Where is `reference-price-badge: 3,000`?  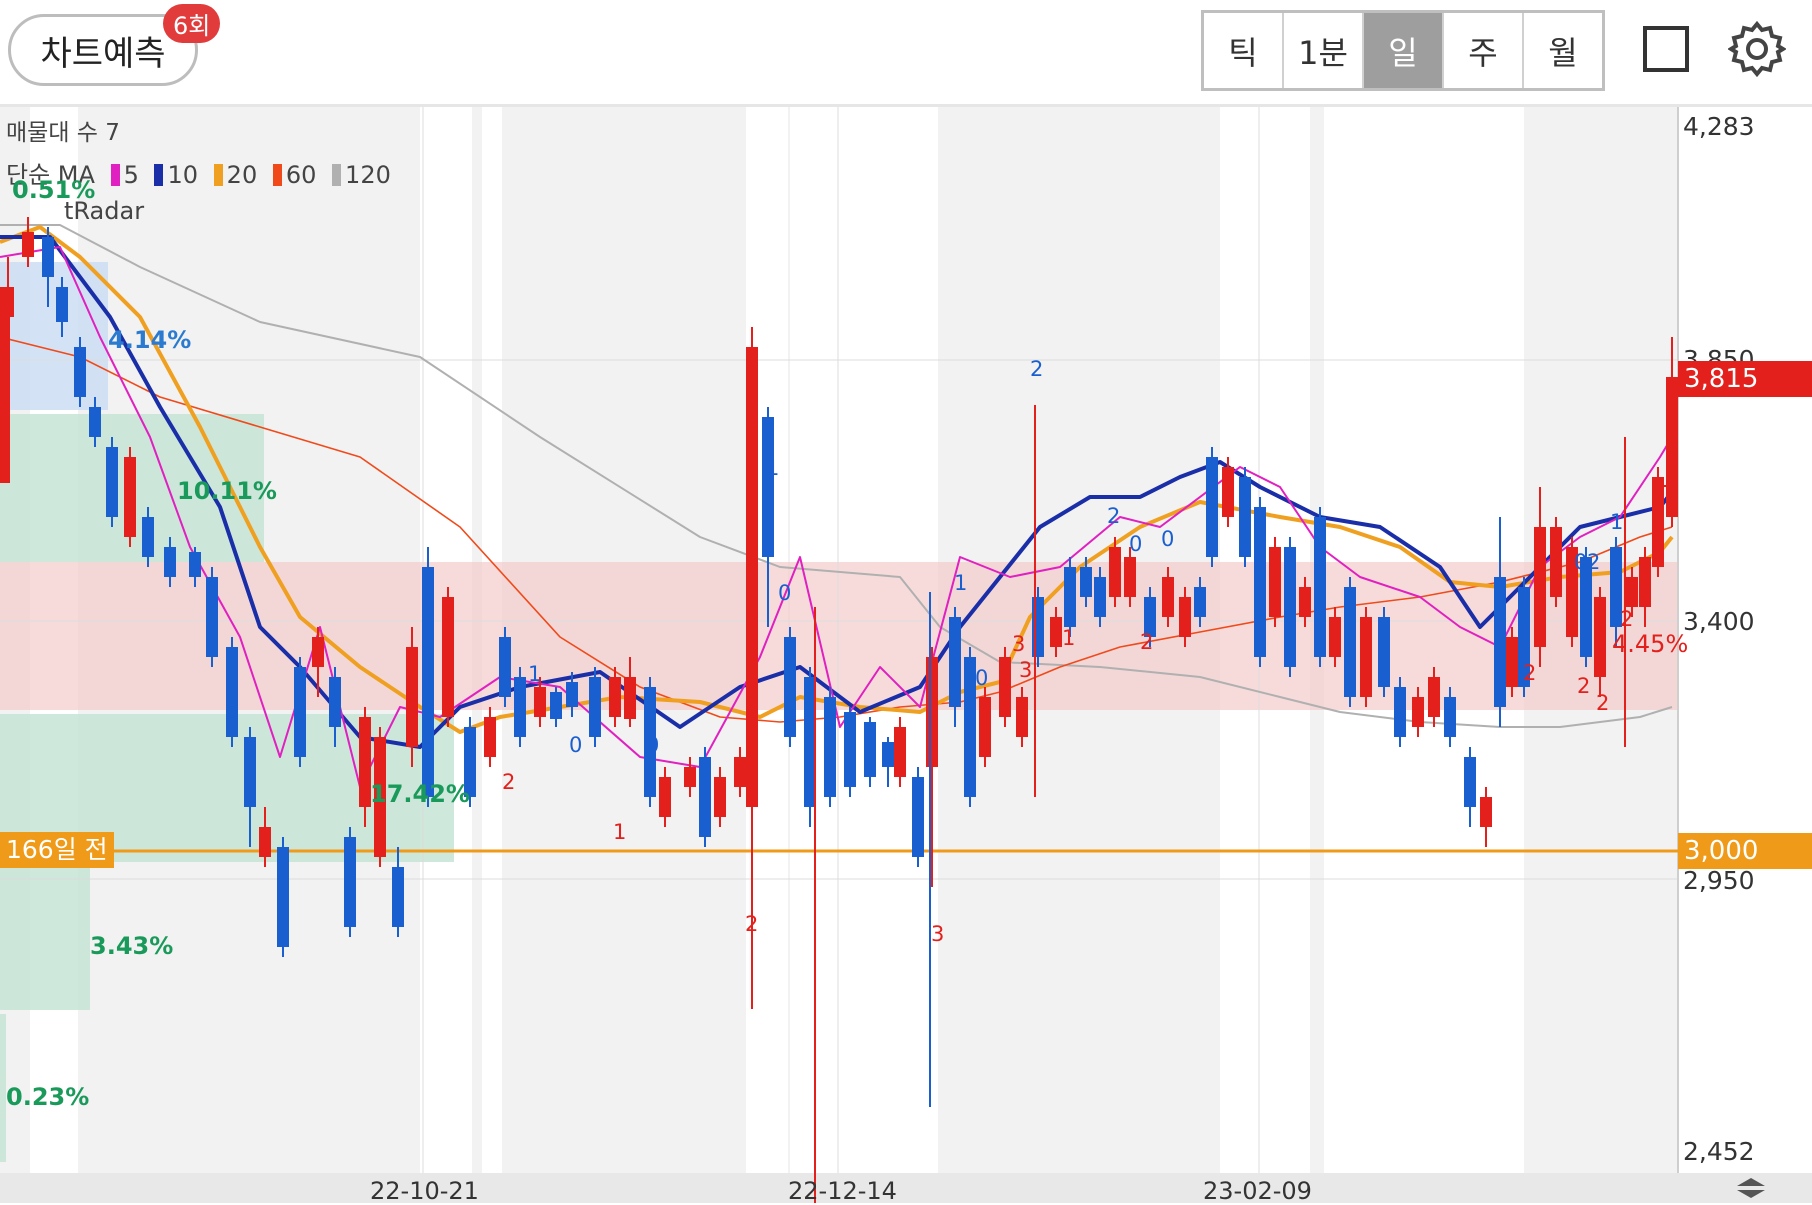
reference-price-badge: 3,000 is located at coordinates (1745, 851).